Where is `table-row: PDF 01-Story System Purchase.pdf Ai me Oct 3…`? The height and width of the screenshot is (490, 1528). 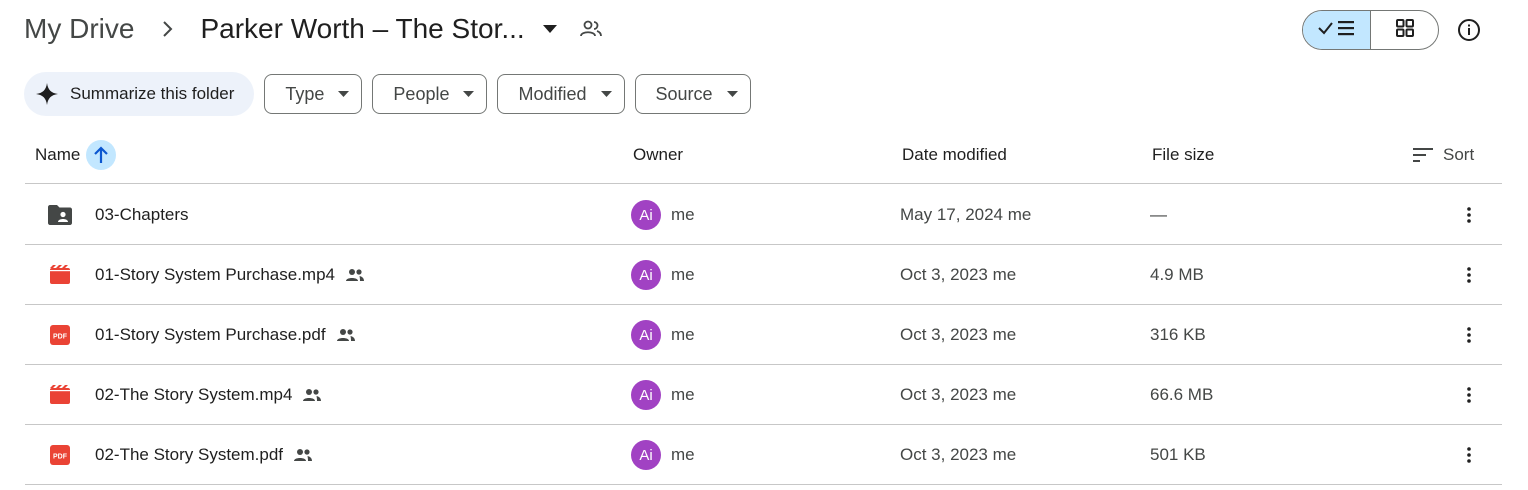 table-row: PDF 01-Story System Purchase.pdf Ai me Oct 3… is located at coordinates (763, 335).